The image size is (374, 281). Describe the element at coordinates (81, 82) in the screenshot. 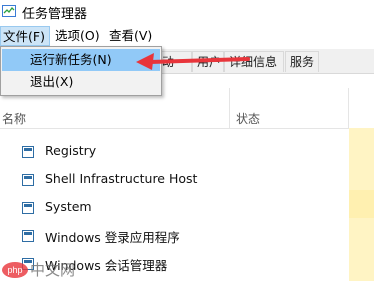

I see `exit-menu-item: 退出(X)` at that location.